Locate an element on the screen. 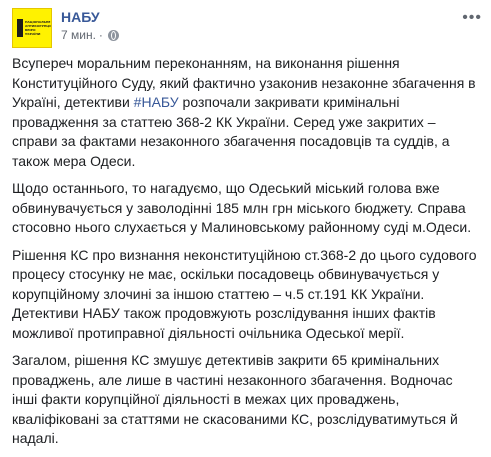 The width and height of the screenshot is (491, 457). post-meta: 7 мин. · is located at coordinates (90, 35).